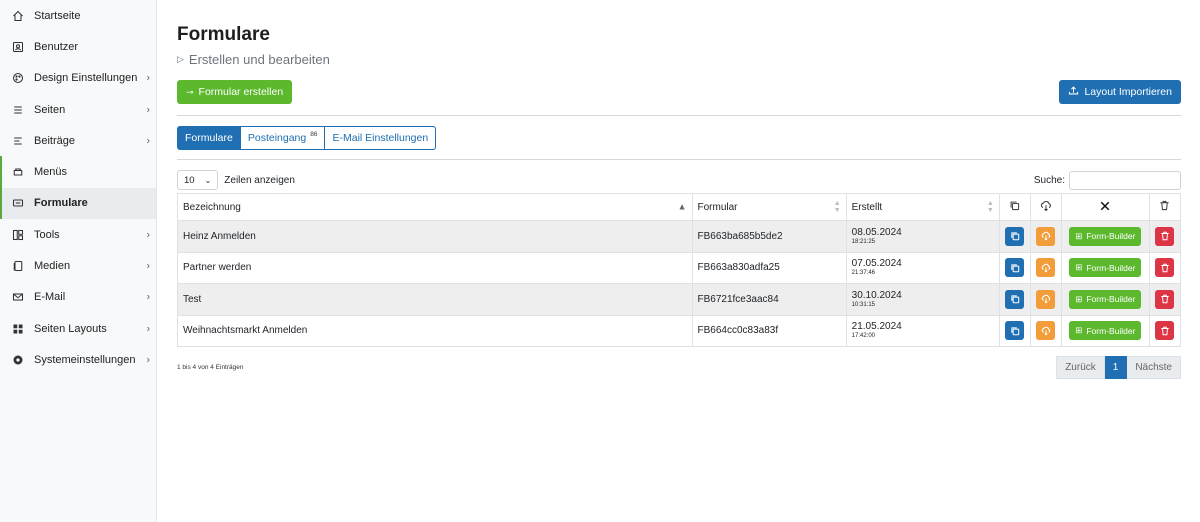 The width and height of the screenshot is (1200, 522). I want to click on column-header-tools, so click(1105, 207).